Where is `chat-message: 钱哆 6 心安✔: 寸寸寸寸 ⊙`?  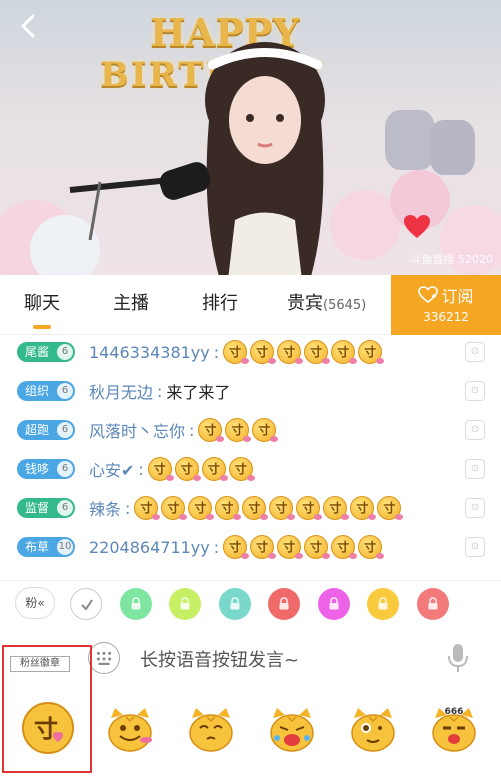 chat-message: 钱哆 6 心安✔: 寸寸寸寸 ⊙ is located at coordinates (250, 469).